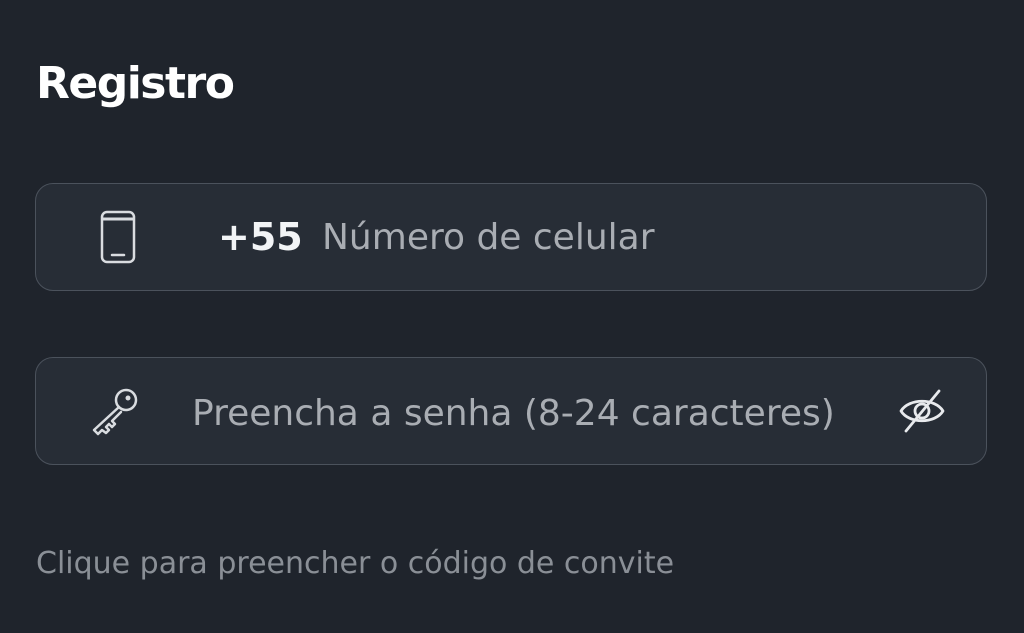 Image resolution: width=1024 pixels, height=633 pixels. Describe the element at coordinates (118, 237) in the screenshot. I see `phone-icon` at that location.